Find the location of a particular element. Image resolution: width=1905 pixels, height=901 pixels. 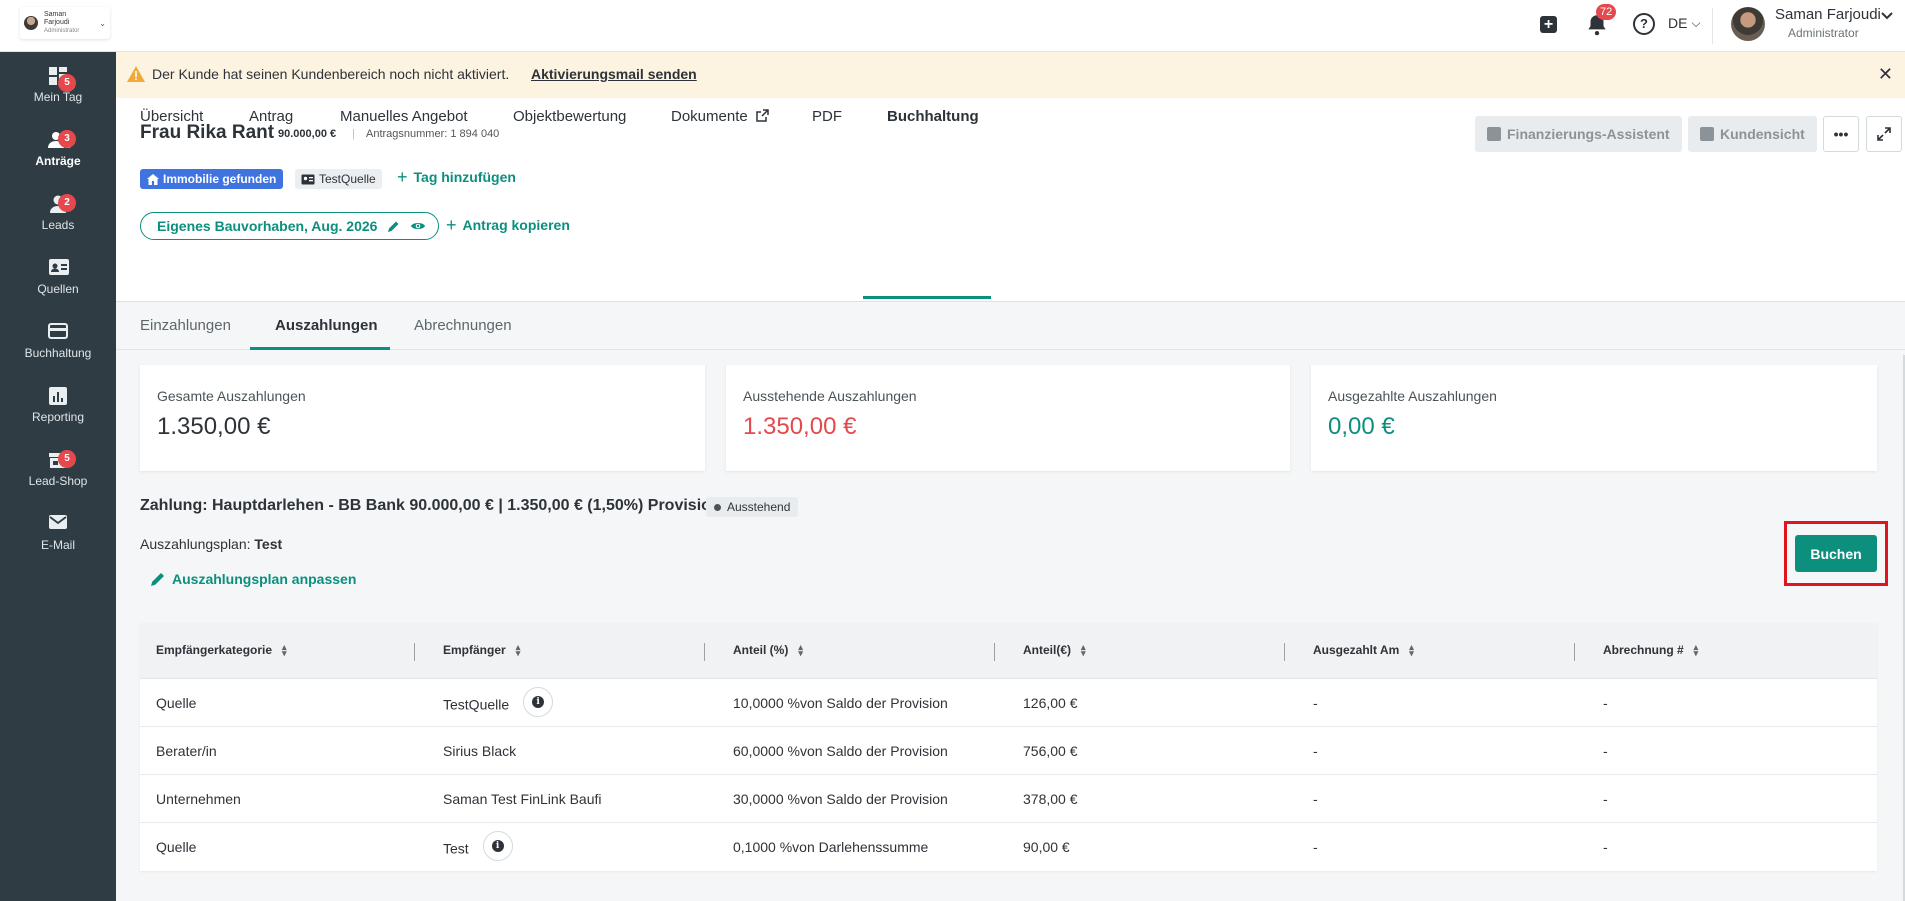

sidebar-item-quellen: Quellen is located at coordinates (58, 288).